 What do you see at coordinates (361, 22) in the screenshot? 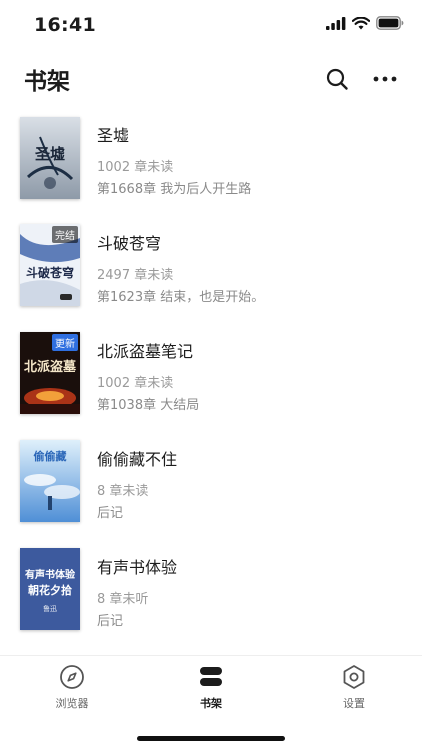
I see `wifi-icon` at bounding box center [361, 22].